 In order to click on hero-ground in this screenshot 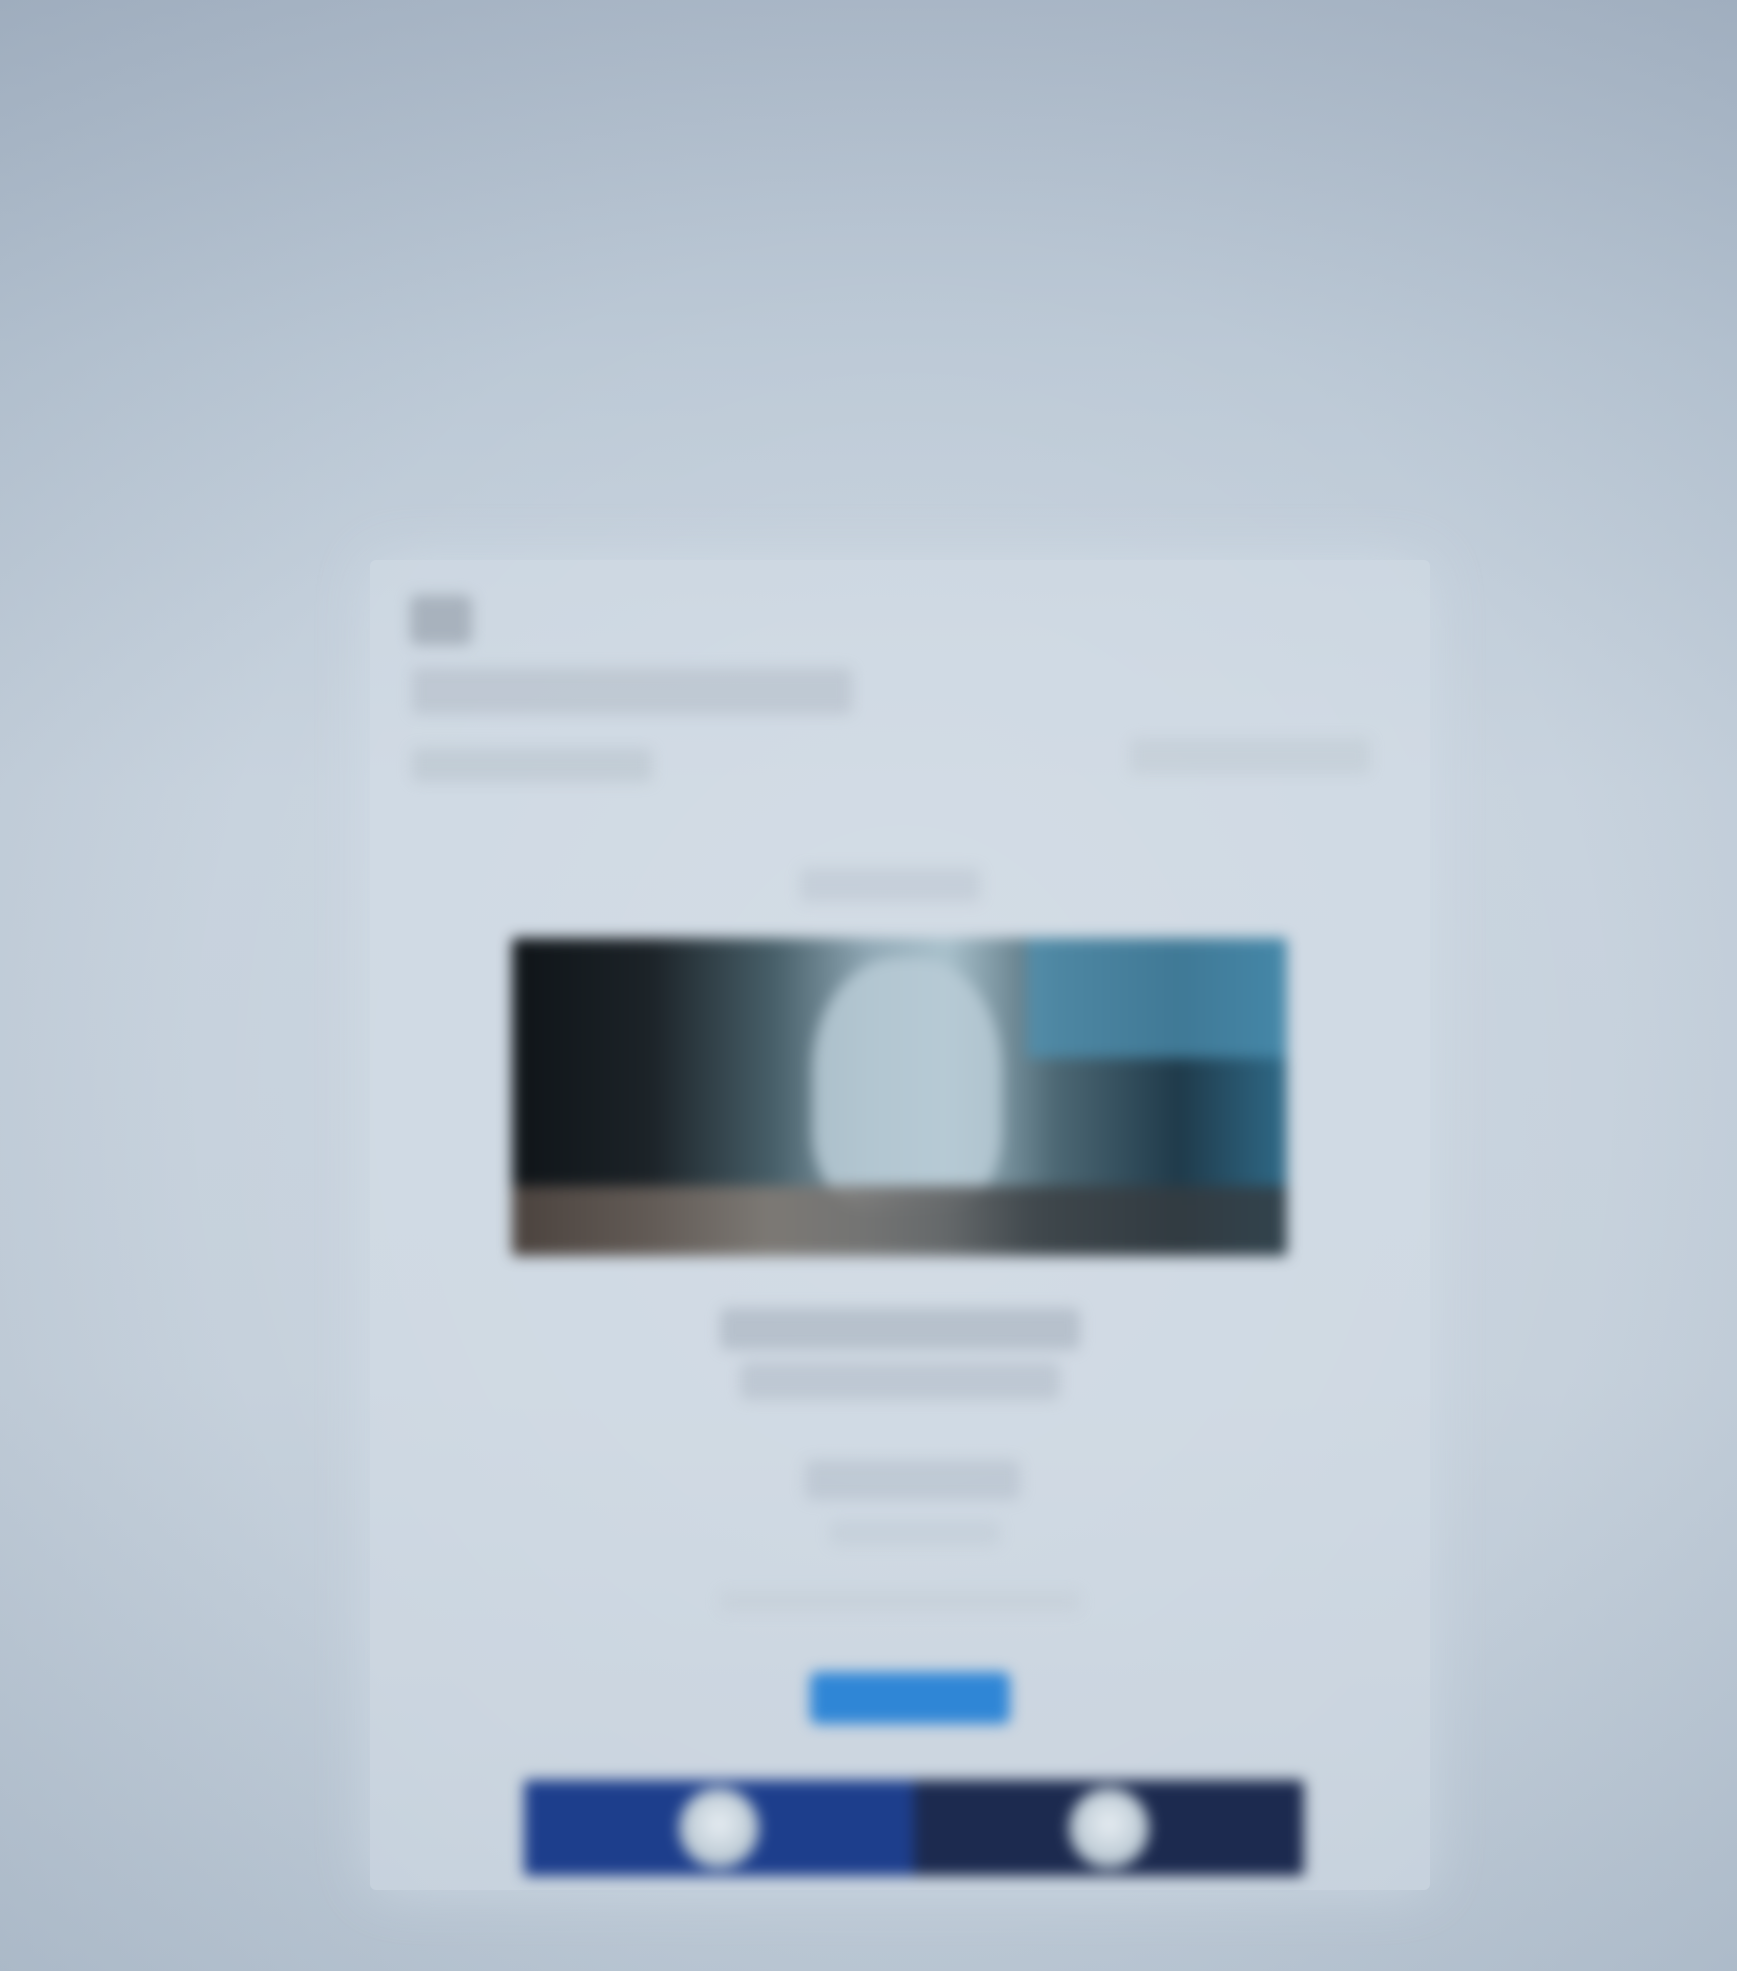, I will do `click(899, 1221)`.